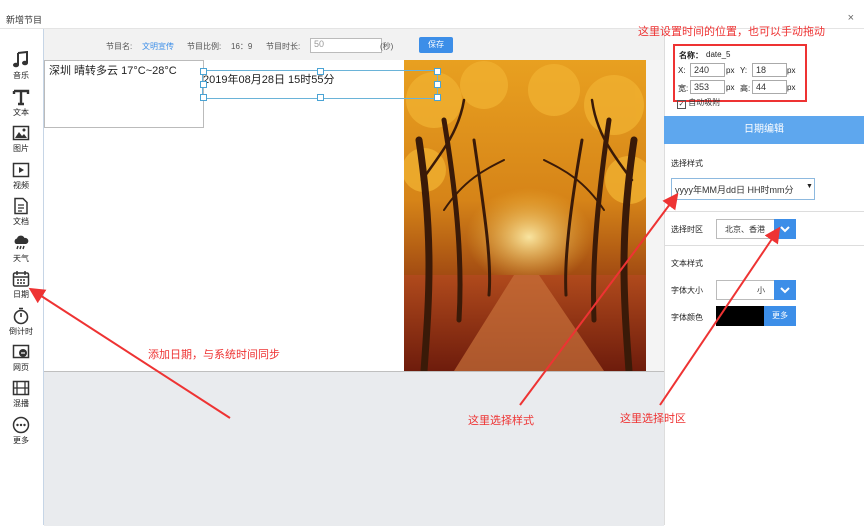  Describe the element at coordinates (283, 46) in the screenshot. I see `duration-label: 节目时长:` at that location.